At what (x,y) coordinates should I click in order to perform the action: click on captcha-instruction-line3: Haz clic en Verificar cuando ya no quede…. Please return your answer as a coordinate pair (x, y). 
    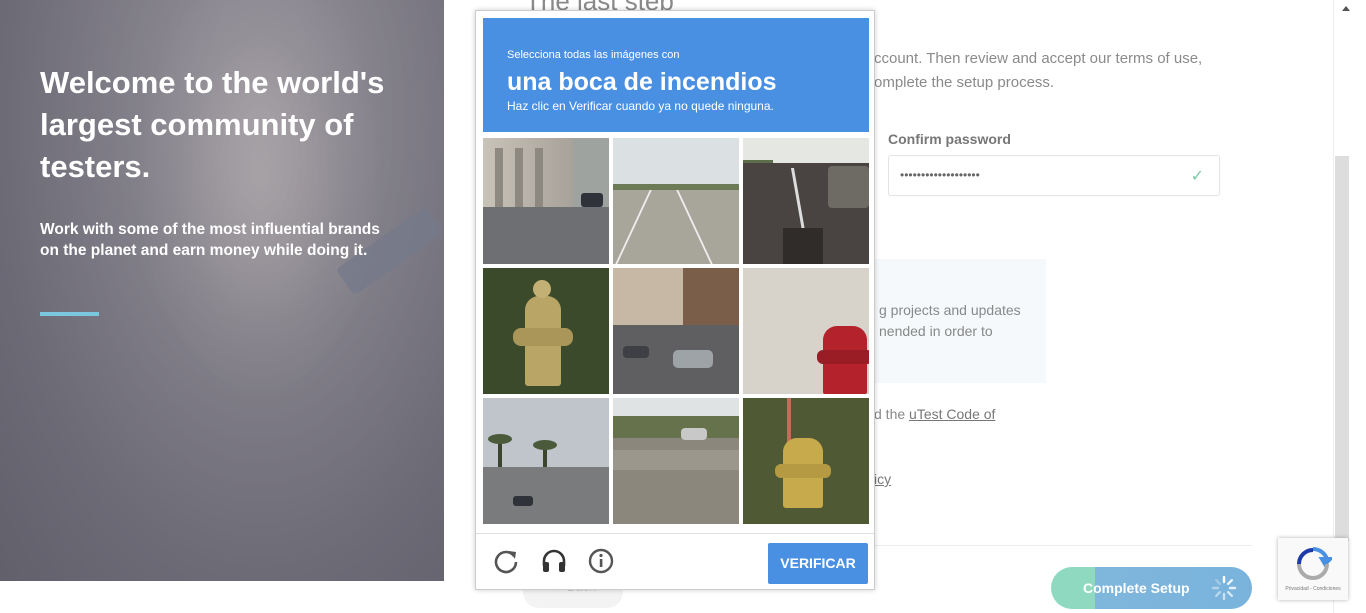
    Looking at the image, I should click on (640, 106).